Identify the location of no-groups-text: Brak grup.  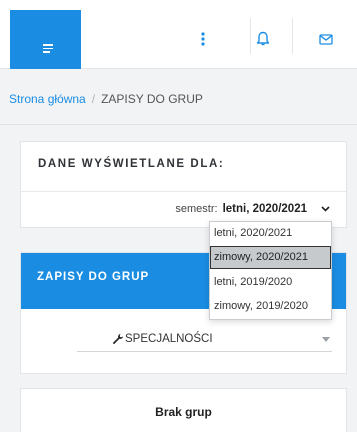
(183, 412).